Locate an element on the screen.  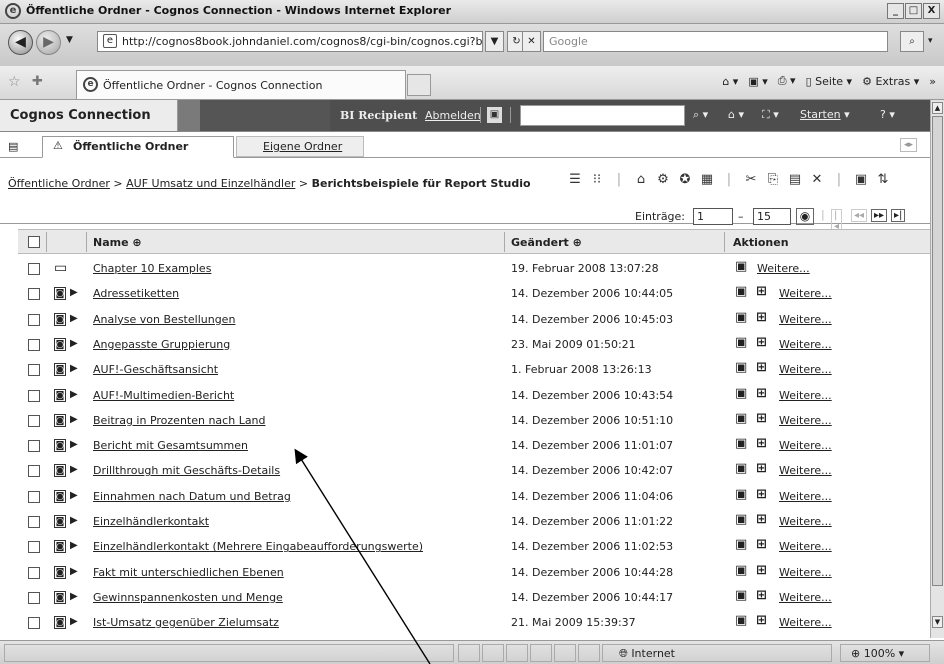
report-link: Beitrag in Prozenten nach Land is located at coordinates (179, 420).